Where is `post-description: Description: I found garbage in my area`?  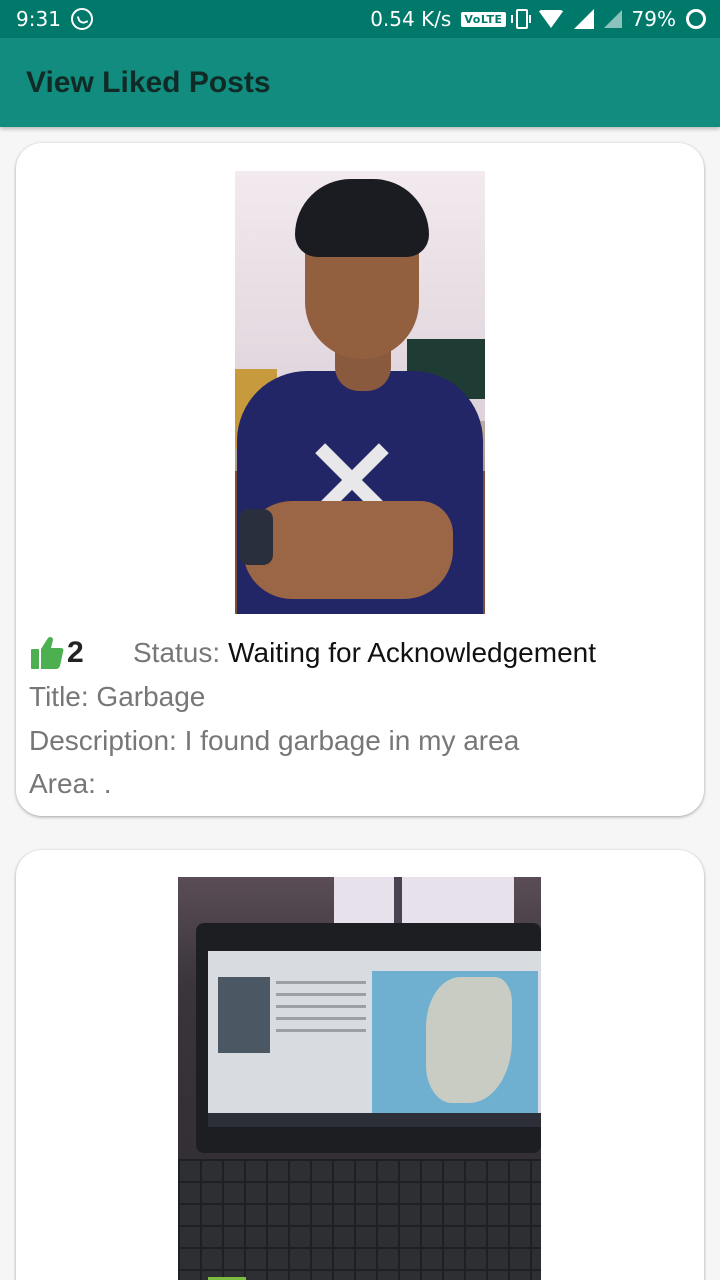 post-description: Description: I found garbage in my area is located at coordinates (274, 740).